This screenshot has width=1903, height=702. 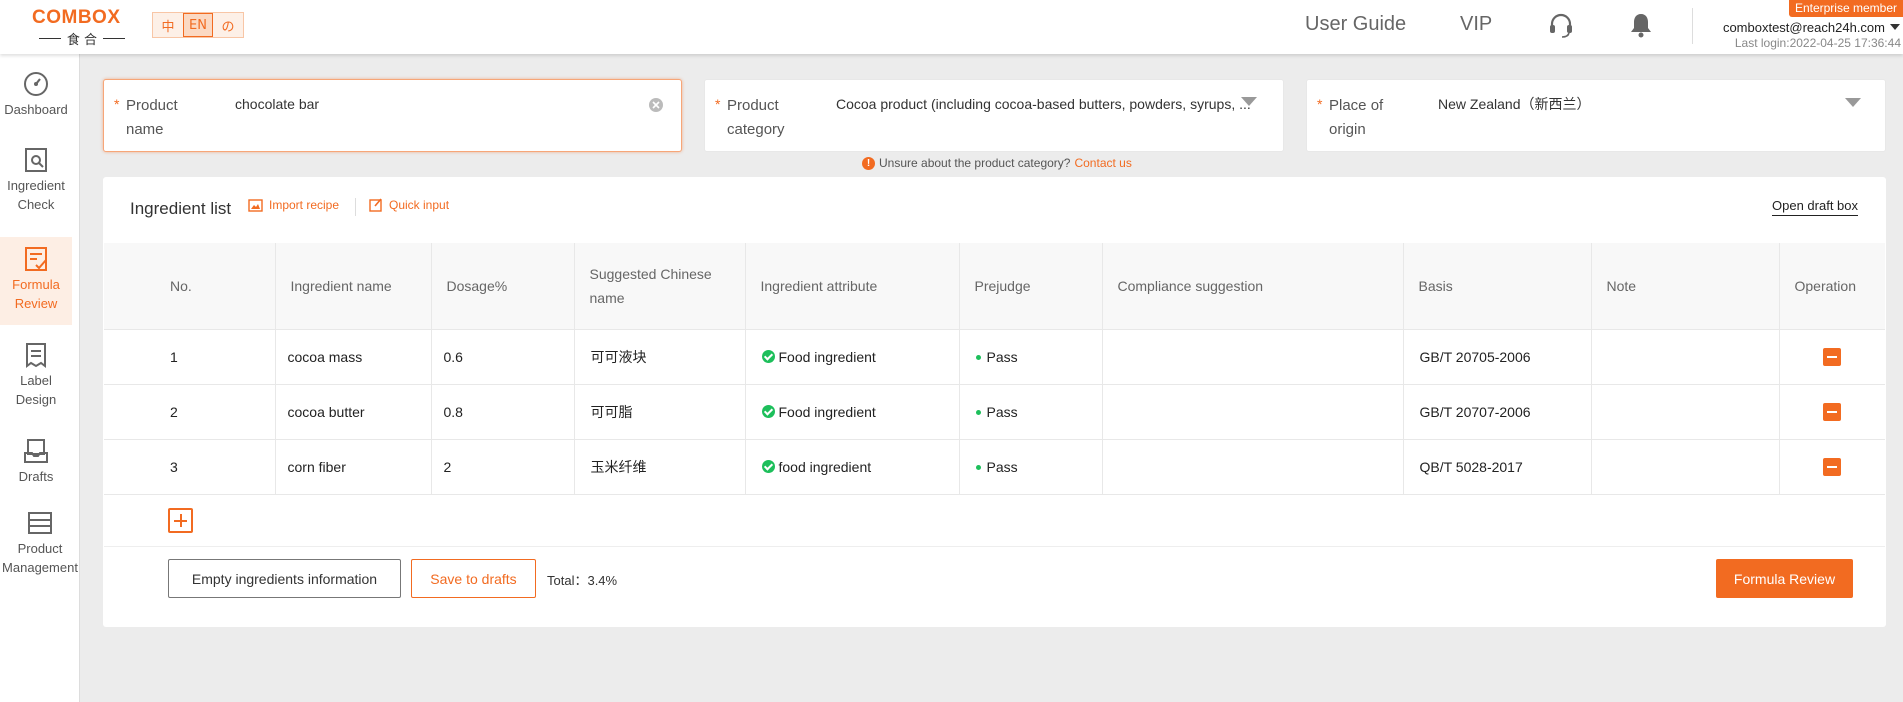 I want to click on column-header: Basis, so click(x=1497, y=286).